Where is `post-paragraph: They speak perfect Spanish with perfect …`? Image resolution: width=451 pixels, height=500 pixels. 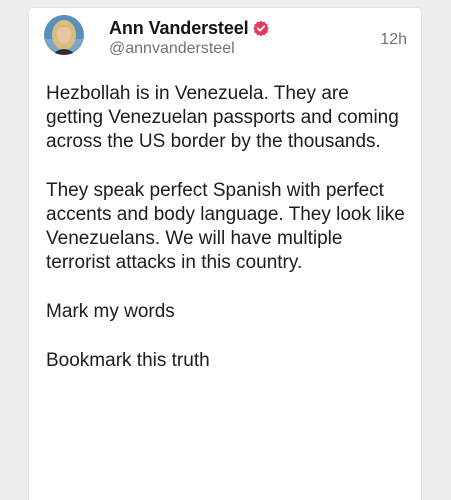 post-paragraph: They speak perfect Spanish with perfect … is located at coordinates (225, 226).